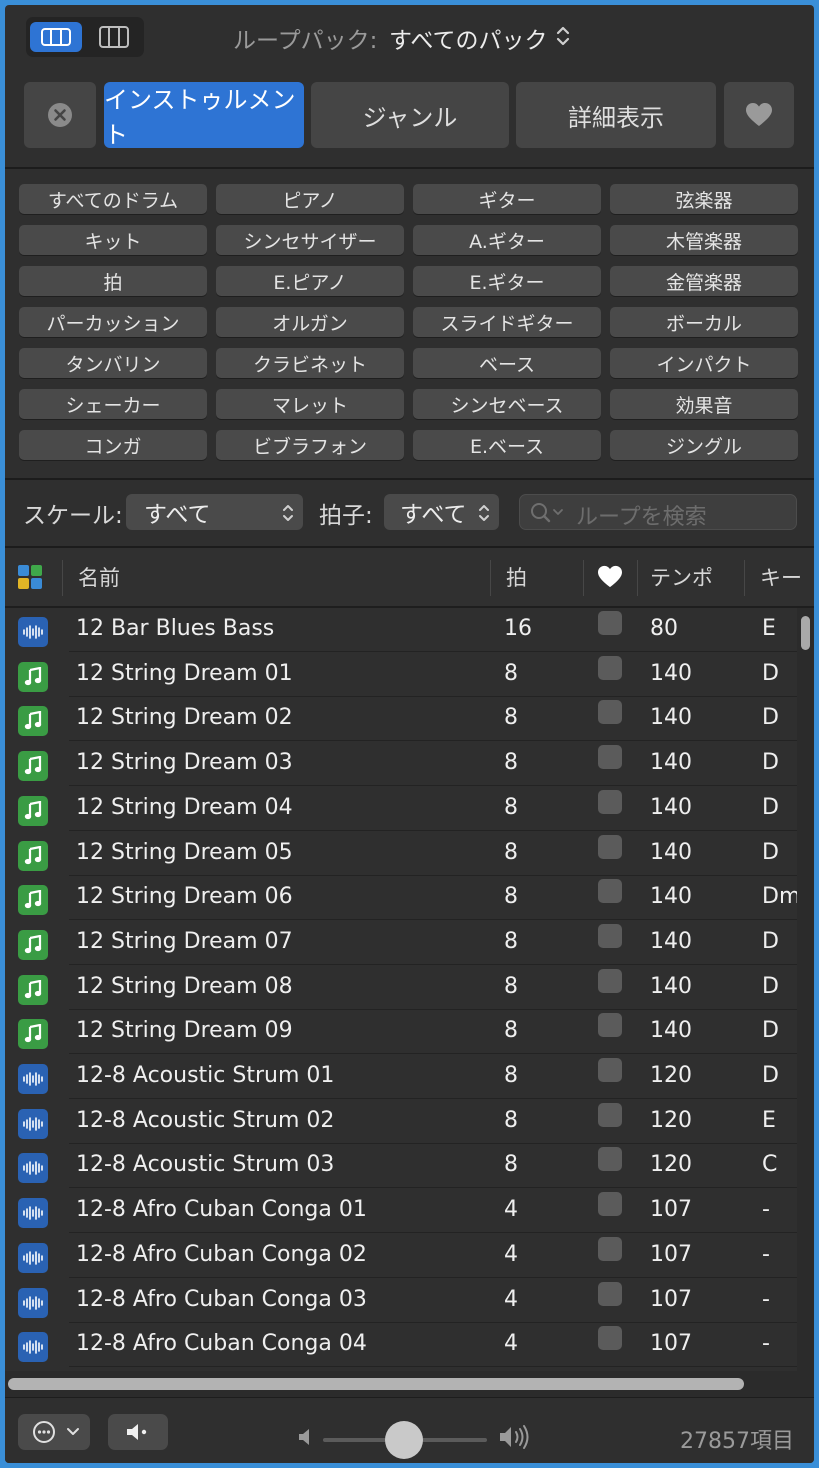 The height and width of the screenshot is (1468, 819). Describe the element at coordinates (563, 36) in the screenshot. I see `updown-chevron-icon` at that location.